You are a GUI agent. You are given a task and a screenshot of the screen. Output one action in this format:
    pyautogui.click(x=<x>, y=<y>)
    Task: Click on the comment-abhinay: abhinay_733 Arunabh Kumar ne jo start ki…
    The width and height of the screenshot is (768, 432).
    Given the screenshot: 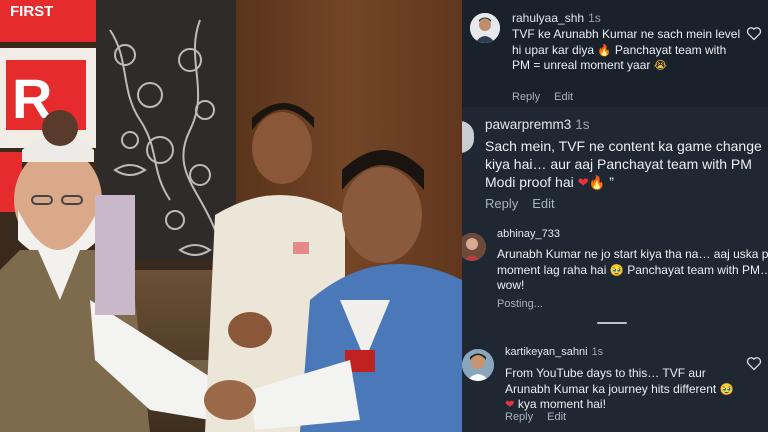 What is the action you would take?
    pyautogui.click(x=615, y=269)
    